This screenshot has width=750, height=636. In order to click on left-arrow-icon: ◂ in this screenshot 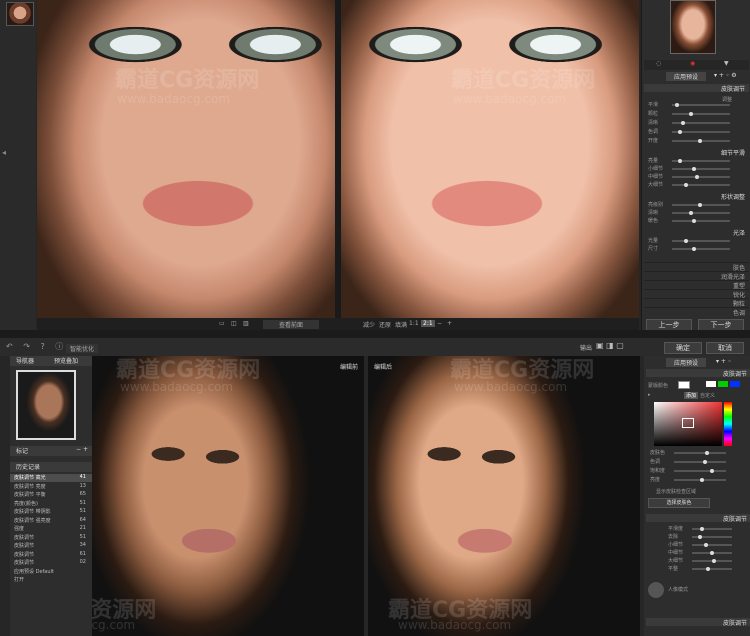, I will do `click(4, 152)`.